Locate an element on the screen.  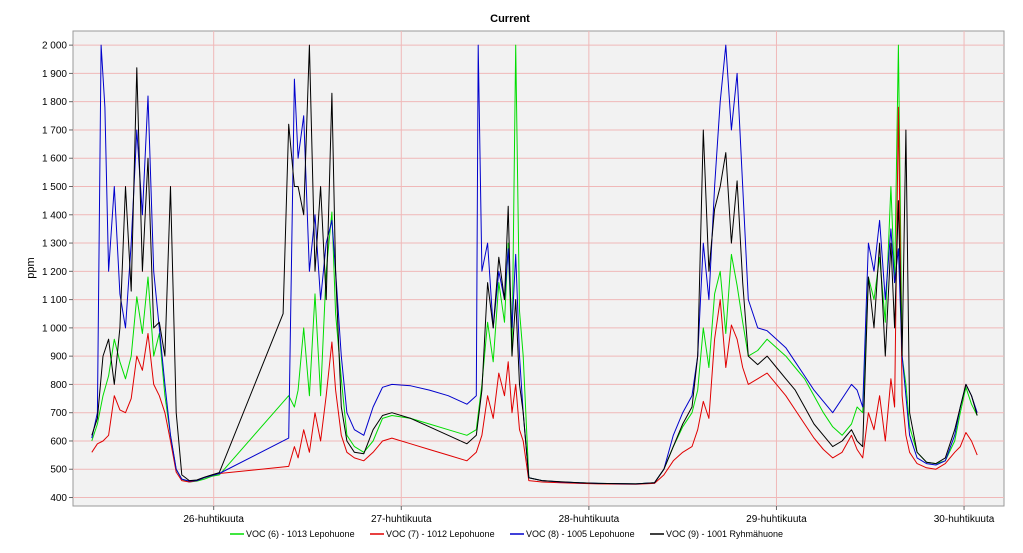
y-tick-label: 1 300 is located at coordinates (54, 244).